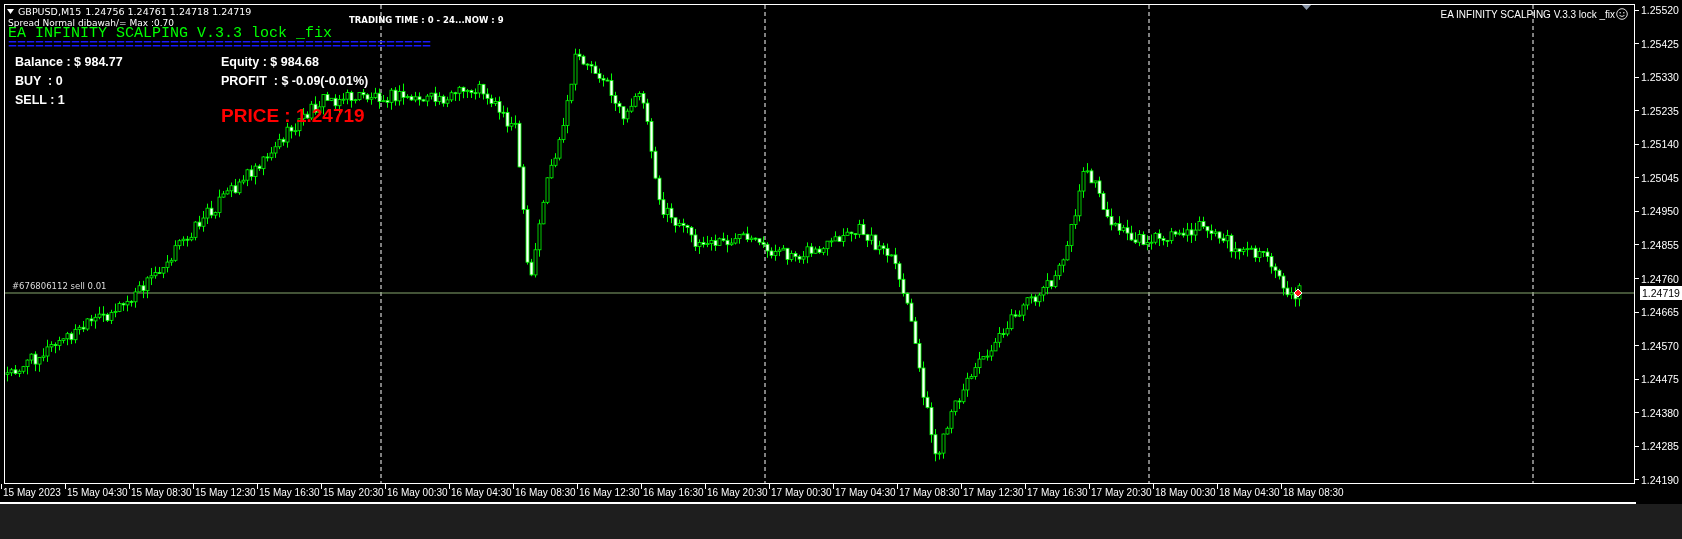 The width and height of the screenshot is (1682, 539). What do you see at coordinates (353, 492) in the screenshot?
I see `time-axis-label: 15 May 20:30` at bounding box center [353, 492].